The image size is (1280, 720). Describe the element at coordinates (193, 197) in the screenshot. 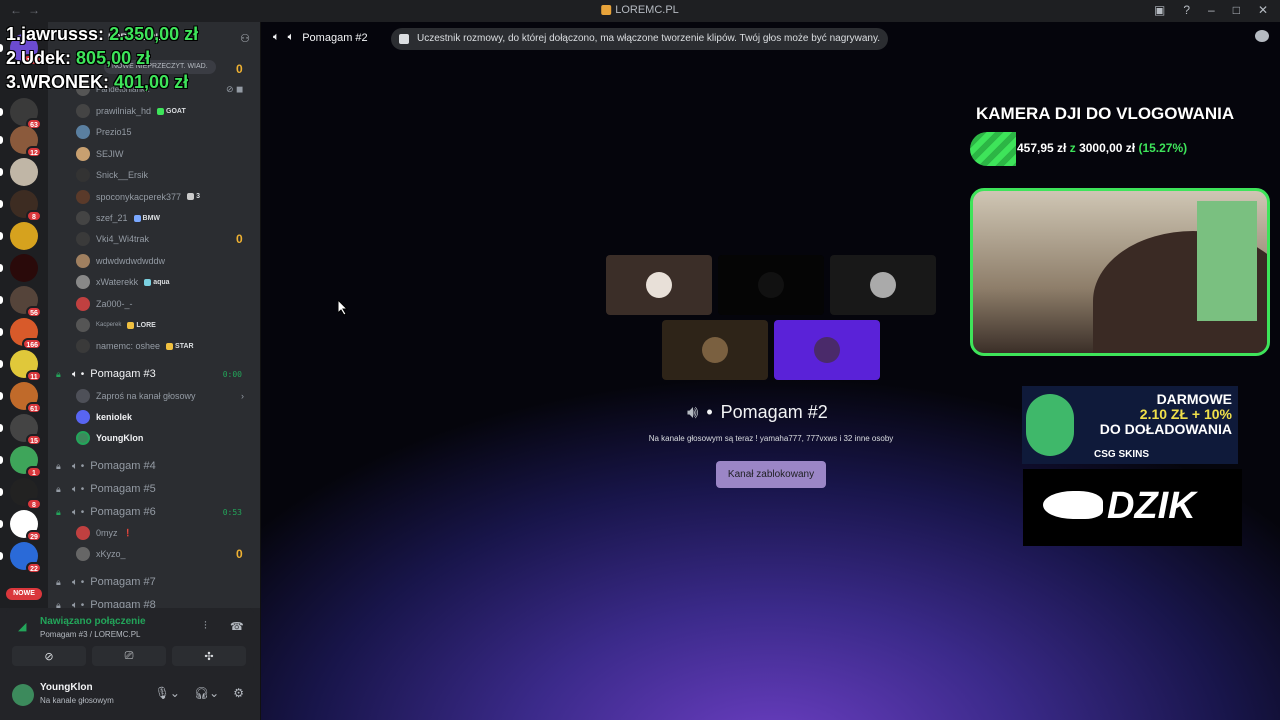

I see `role-tag: 3` at that location.